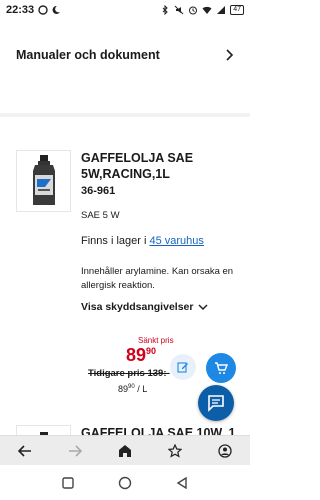 This screenshot has height=500, width=320. I want to click on back-button, so click(25, 451).